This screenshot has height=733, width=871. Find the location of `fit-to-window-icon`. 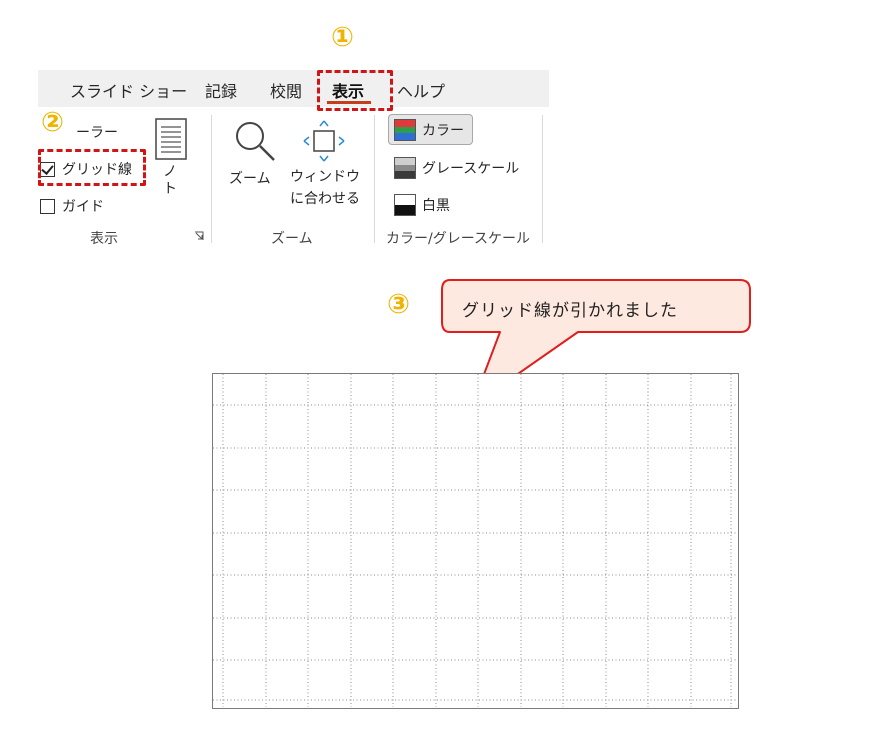

fit-to-window-icon is located at coordinates (324, 141).